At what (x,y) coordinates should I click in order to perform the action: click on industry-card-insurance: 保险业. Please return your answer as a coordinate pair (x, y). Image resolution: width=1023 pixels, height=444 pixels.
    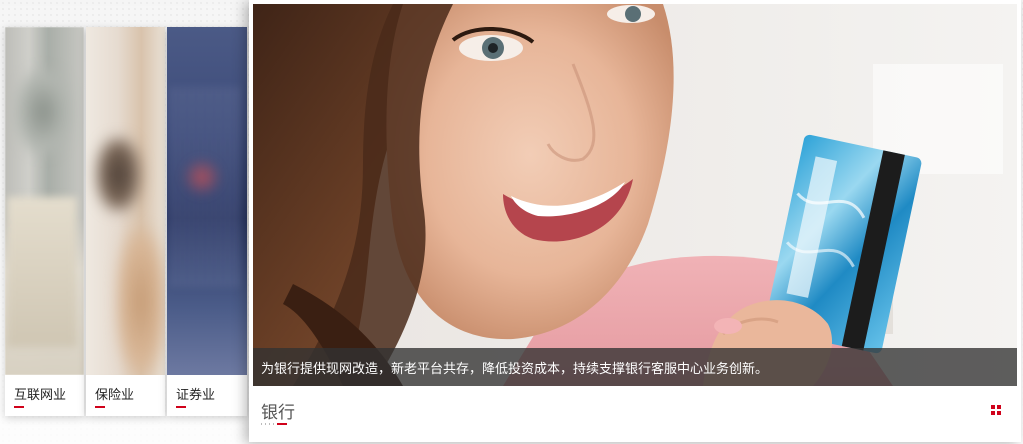
    Looking at the image, I should click on (125, 221).